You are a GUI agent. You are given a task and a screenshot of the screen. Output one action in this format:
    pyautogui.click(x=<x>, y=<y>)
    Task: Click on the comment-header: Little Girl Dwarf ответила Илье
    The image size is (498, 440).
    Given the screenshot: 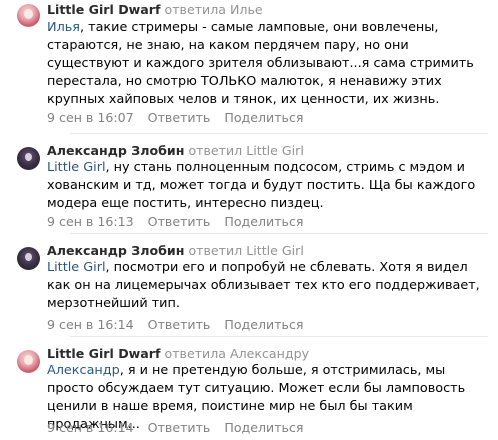 What is the action you would take?
    pyautogui.click(x=155, y=10)
    